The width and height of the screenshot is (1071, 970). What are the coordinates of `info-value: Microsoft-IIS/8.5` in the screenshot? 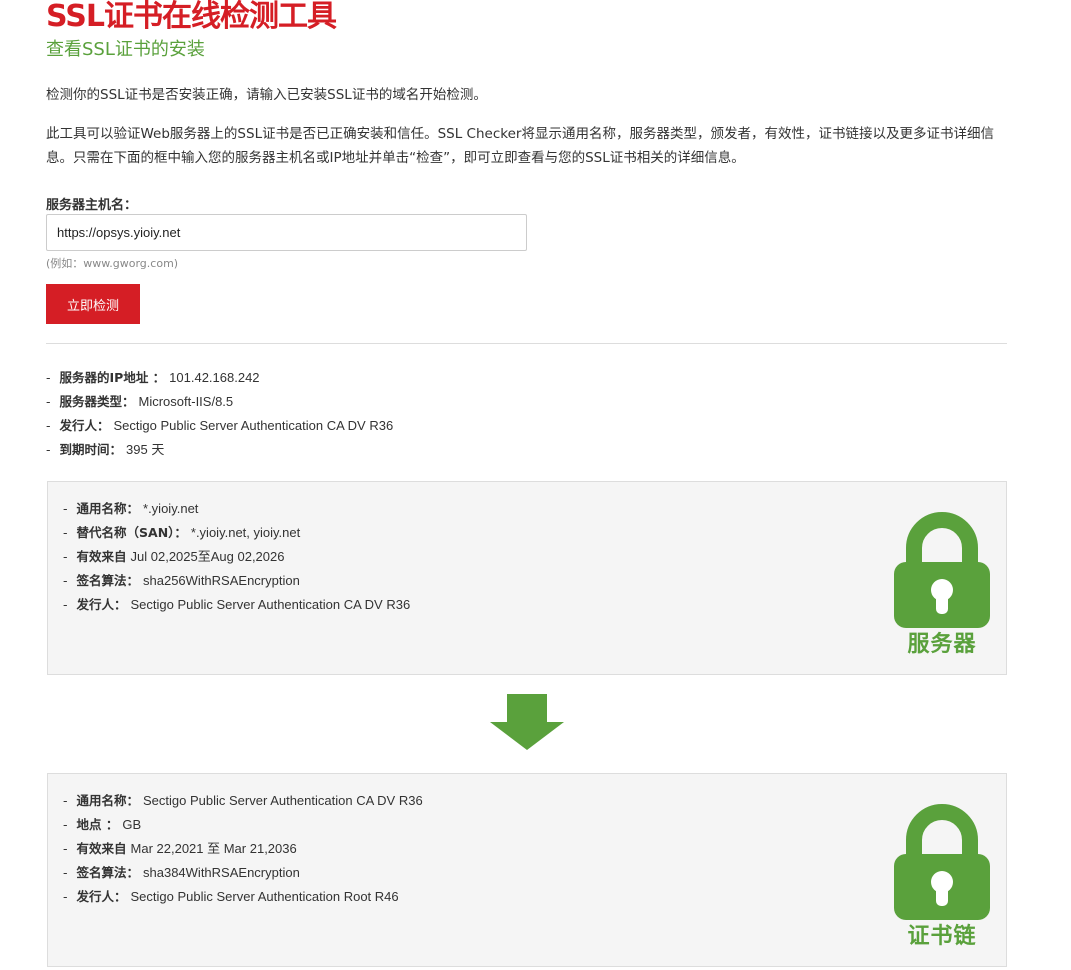 It's located at (186, 401).